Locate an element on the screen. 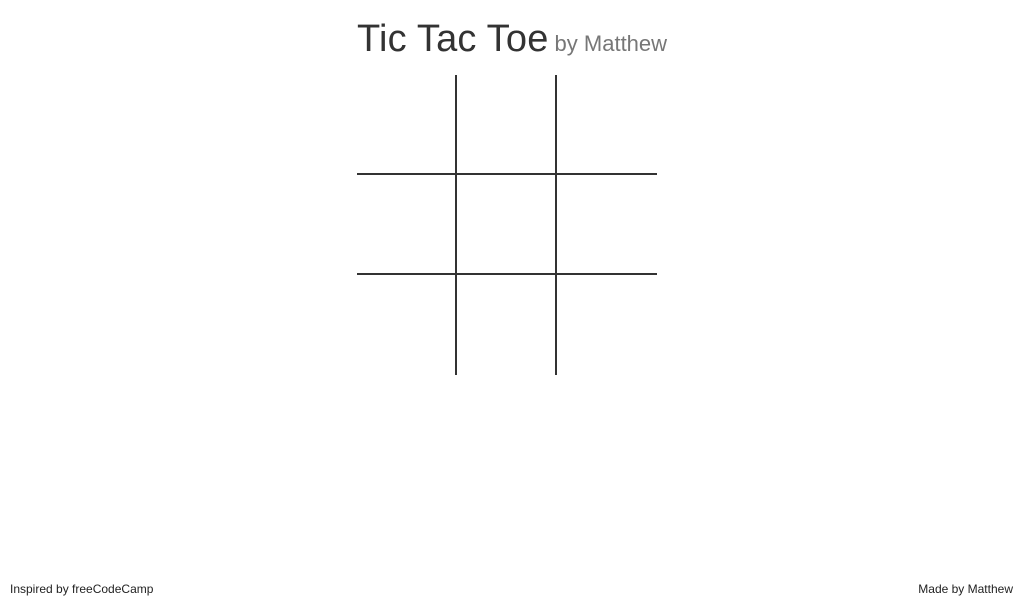 This screenshot has height=600, width=1024. page-subtitle: by Matthew is located at coordinates (611, 43).